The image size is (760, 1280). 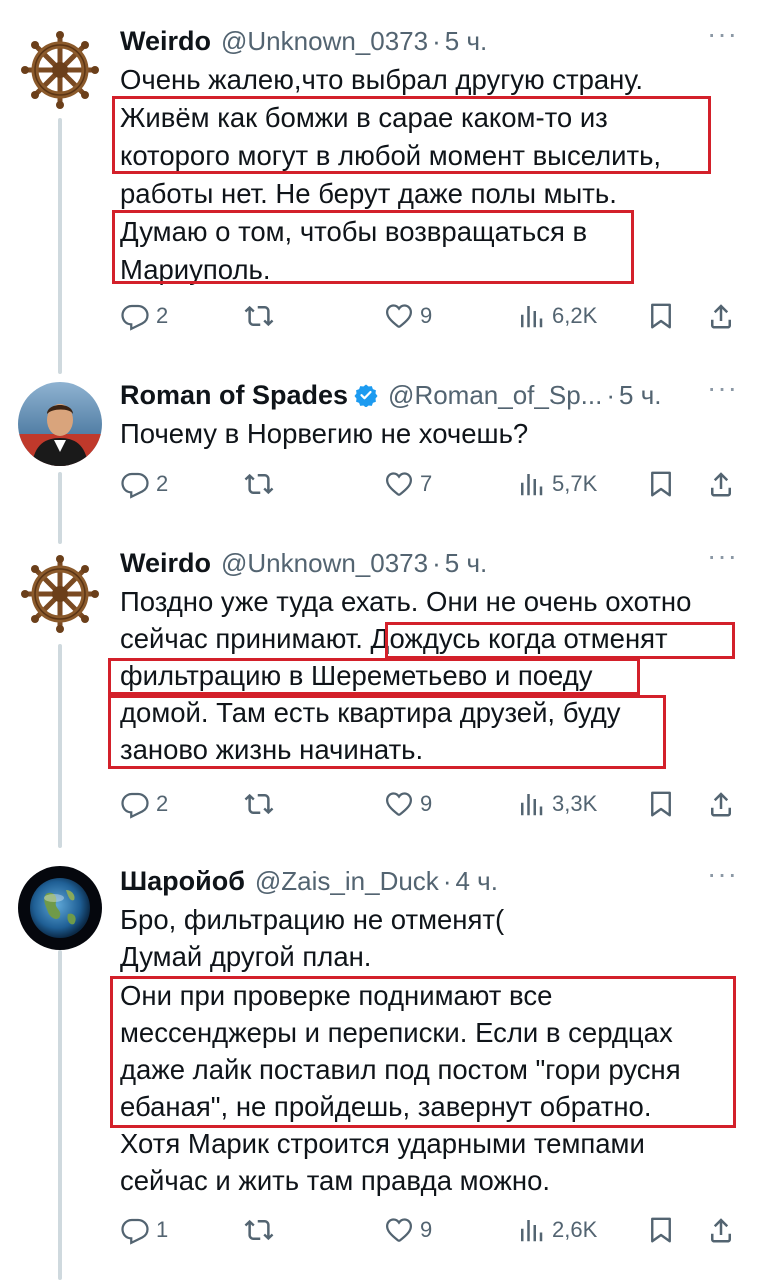 I want to click on tweet-text-line: Почему в Норвегию не хочешь?, so click(x=324, y=433).